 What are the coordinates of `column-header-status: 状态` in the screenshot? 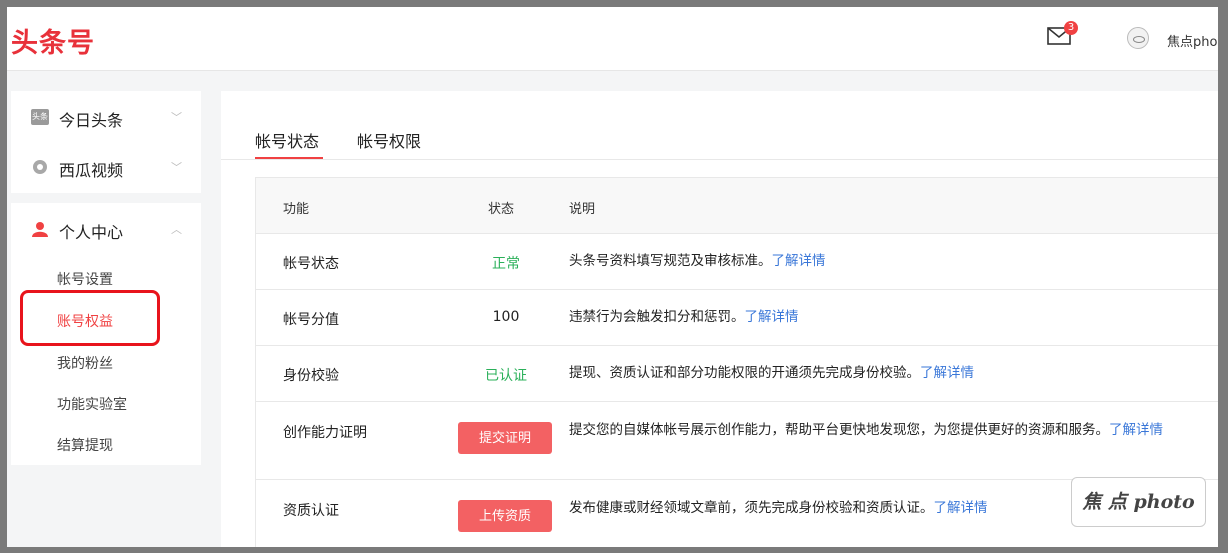 It's located at (501, 209).